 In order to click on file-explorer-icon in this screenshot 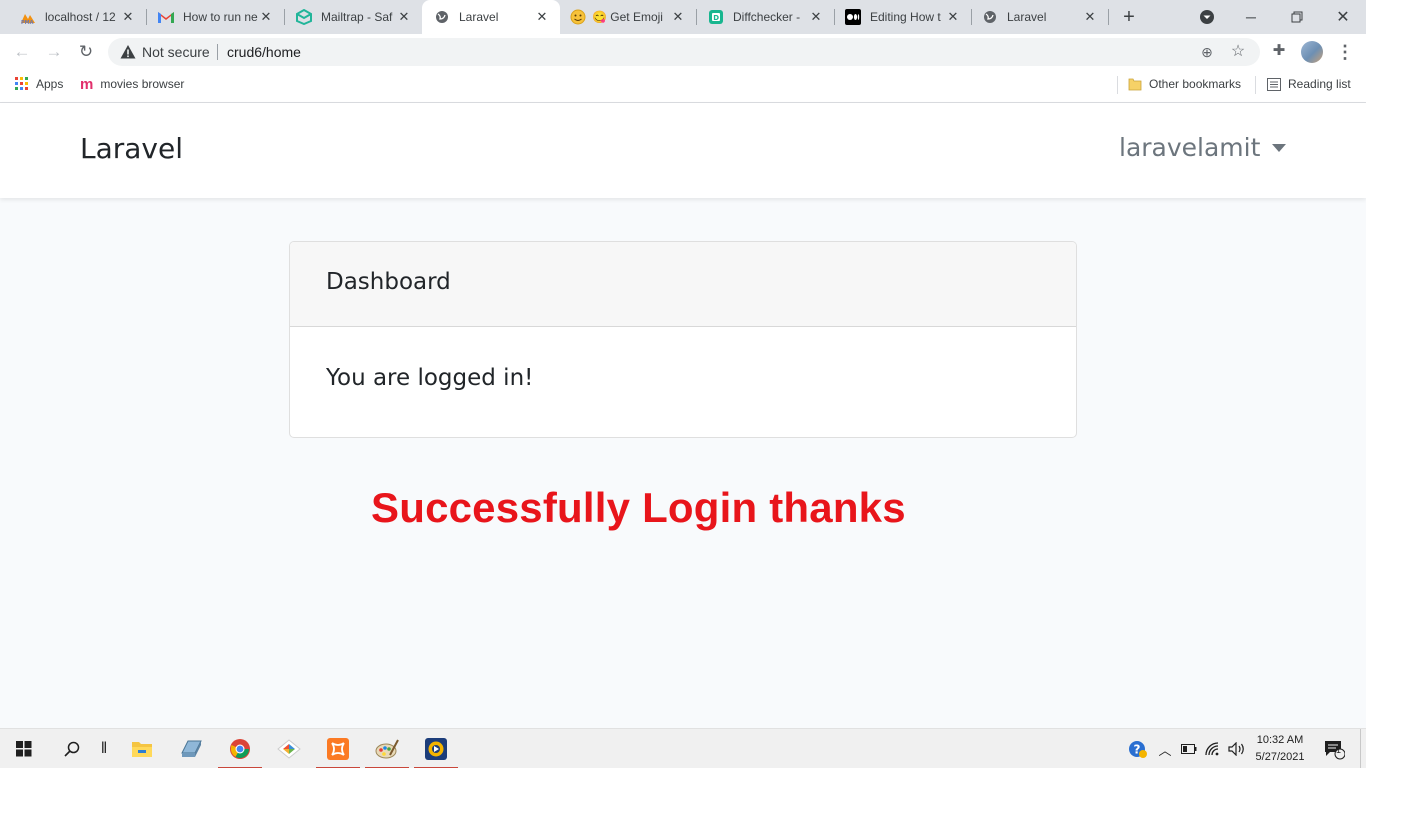, I will do `click(142, 749)`.